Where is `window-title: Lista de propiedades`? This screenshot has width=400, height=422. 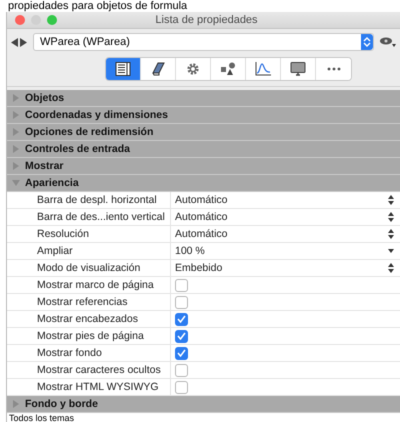
window-title: Lista de propiedades is located at coordinates (206, 20).